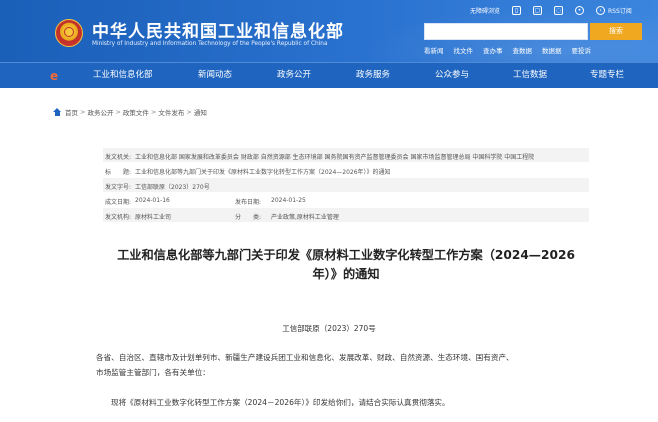 The height and width of the screenshot is (422, 658). What do you see at coordinates (171, 112) in the screenshot?
I see `breadcrumb-file-release: 文件发布` at bounding box center [171, 112].